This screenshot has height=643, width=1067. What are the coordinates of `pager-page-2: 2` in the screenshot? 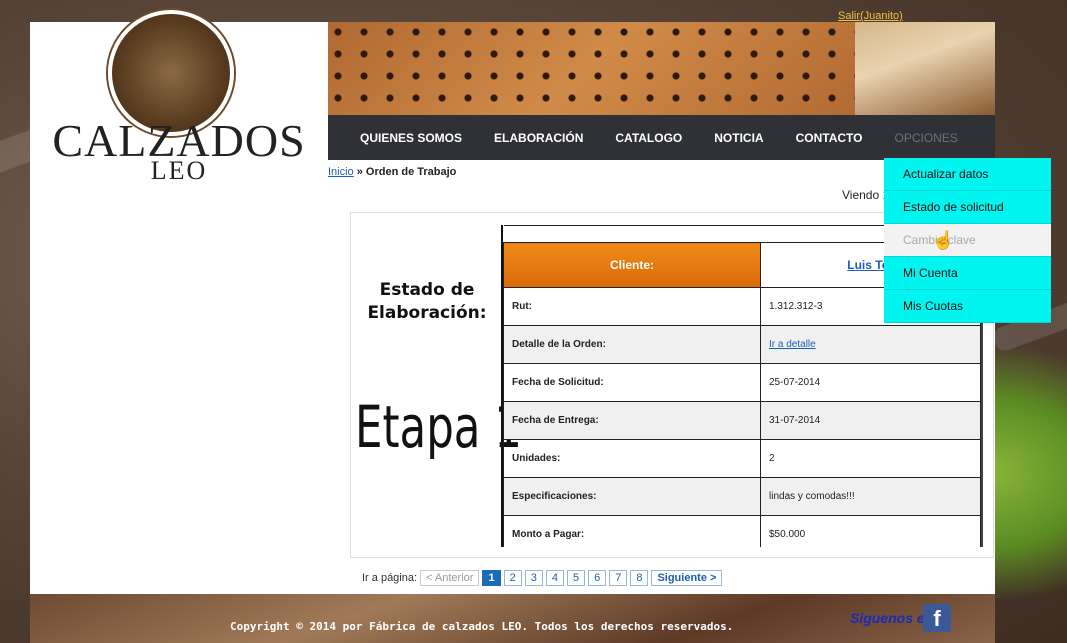 It's located at (512, 578).